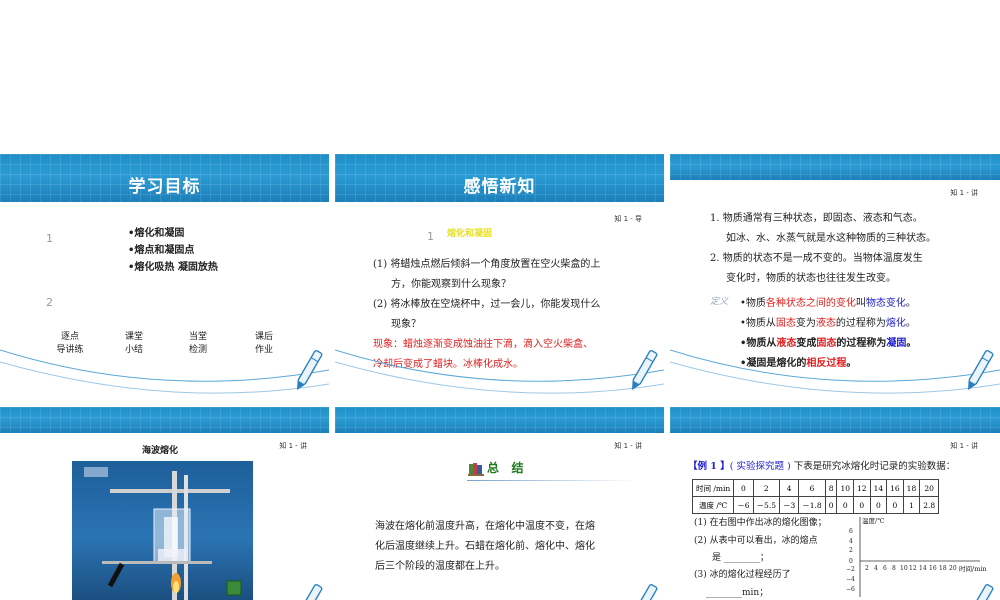 The height and width of the screenshot is (600, 1000). I want to click on x-tick: 20, so click(953, 568).